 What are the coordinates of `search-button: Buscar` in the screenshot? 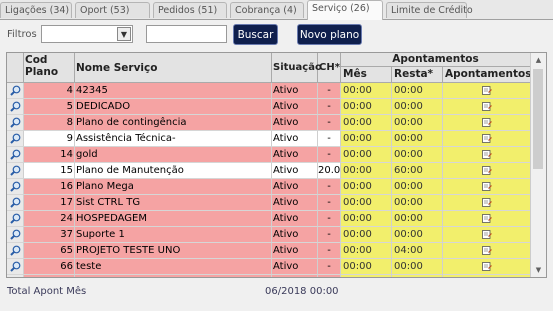 It's located at (255, 34).